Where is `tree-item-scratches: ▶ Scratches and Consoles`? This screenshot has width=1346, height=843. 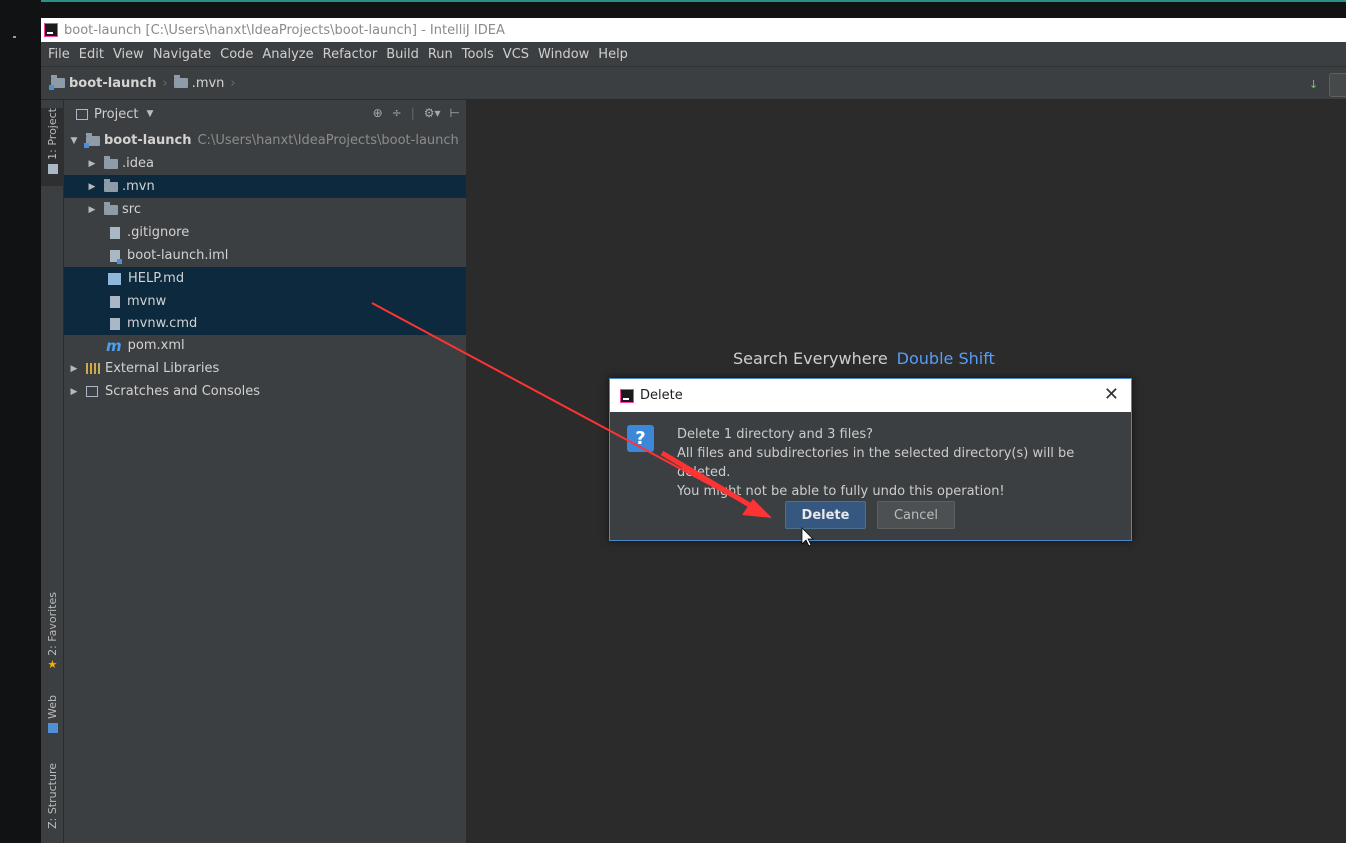
tree-item-scratches: ▶ Scratches and Consoles is located at coordinates (265, 391).